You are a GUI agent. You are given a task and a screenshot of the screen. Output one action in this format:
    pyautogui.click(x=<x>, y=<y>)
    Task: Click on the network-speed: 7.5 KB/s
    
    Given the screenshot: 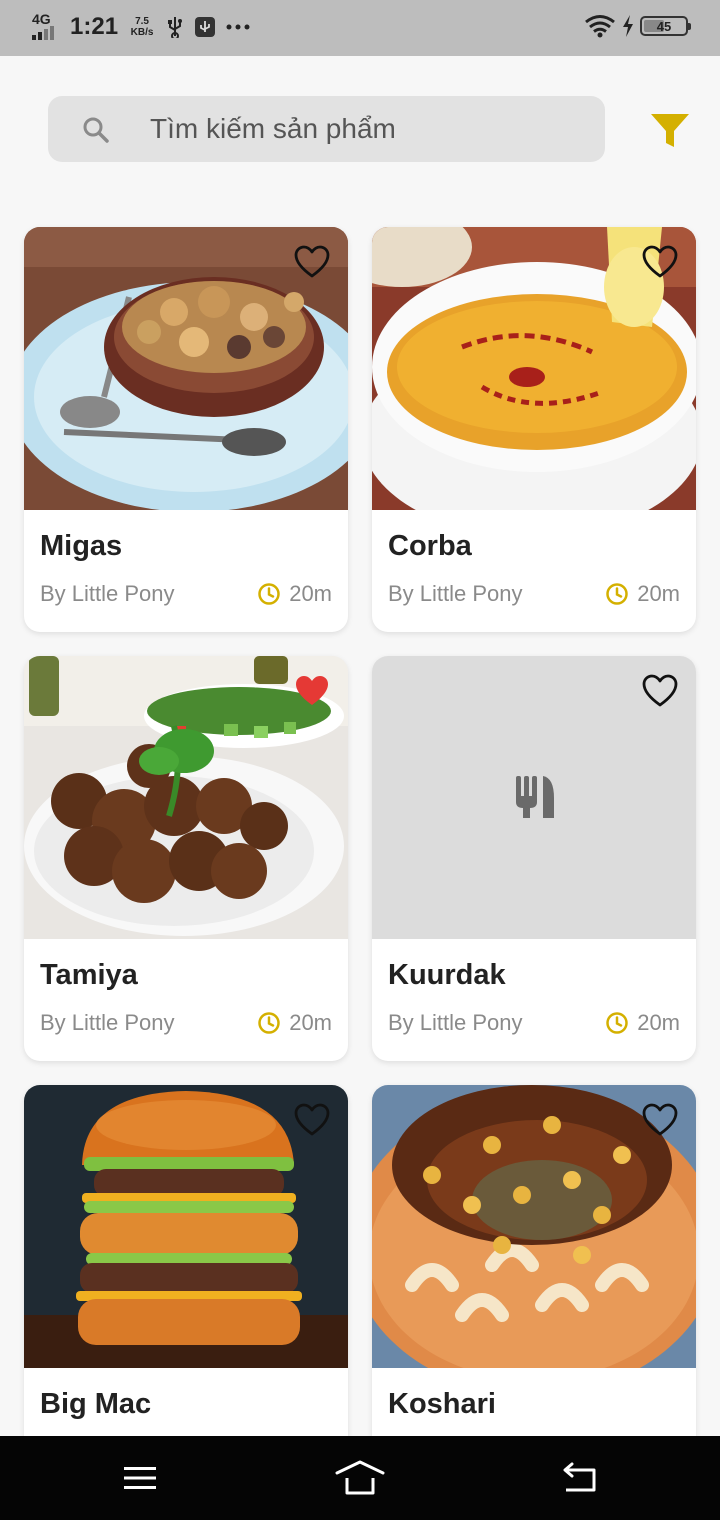 What is the action you would take?
    pyautogui.click(x=142, y=27)
    